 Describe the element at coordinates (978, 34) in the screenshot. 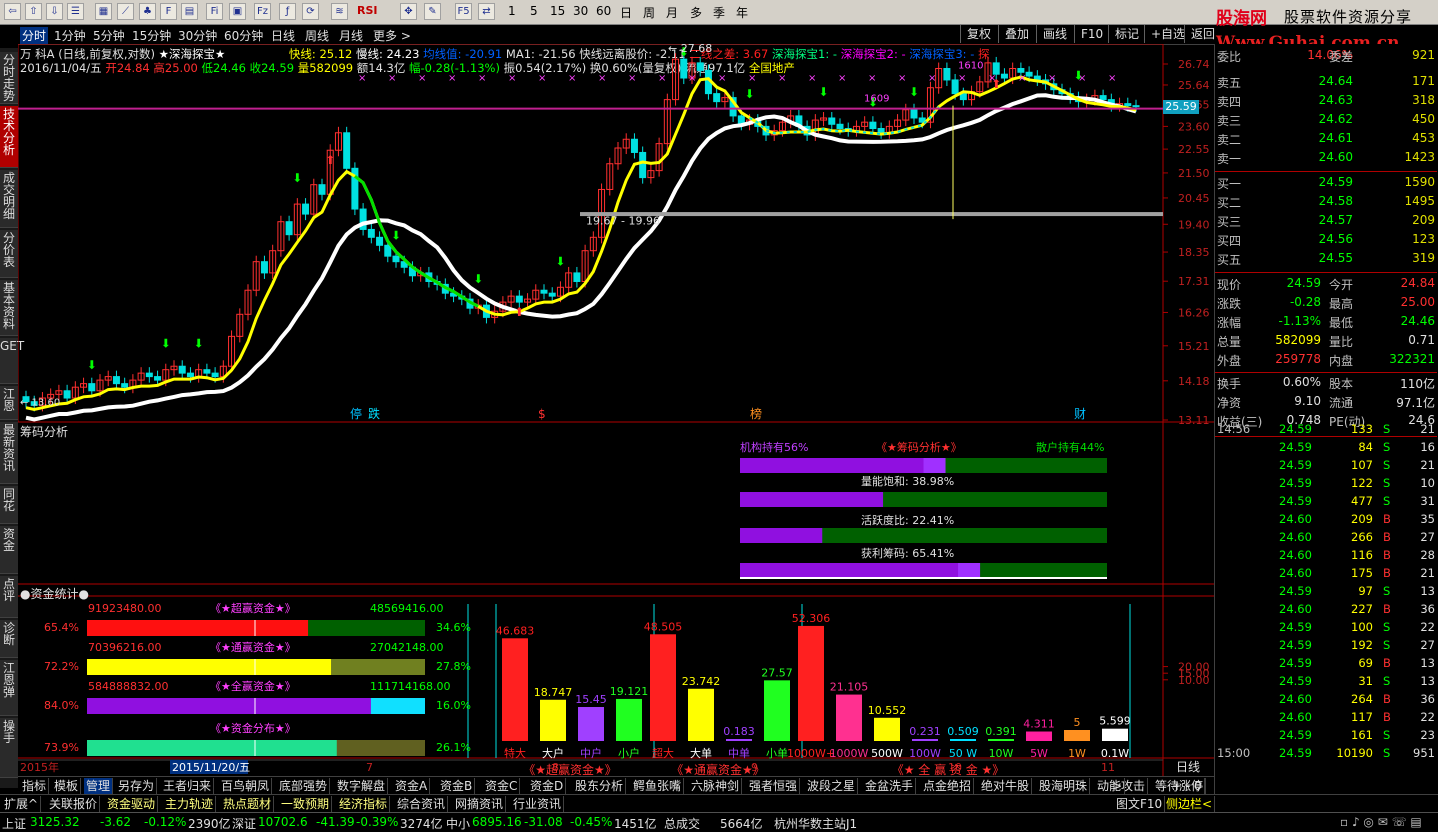

I see `restore-right-button: 复权` at that location.